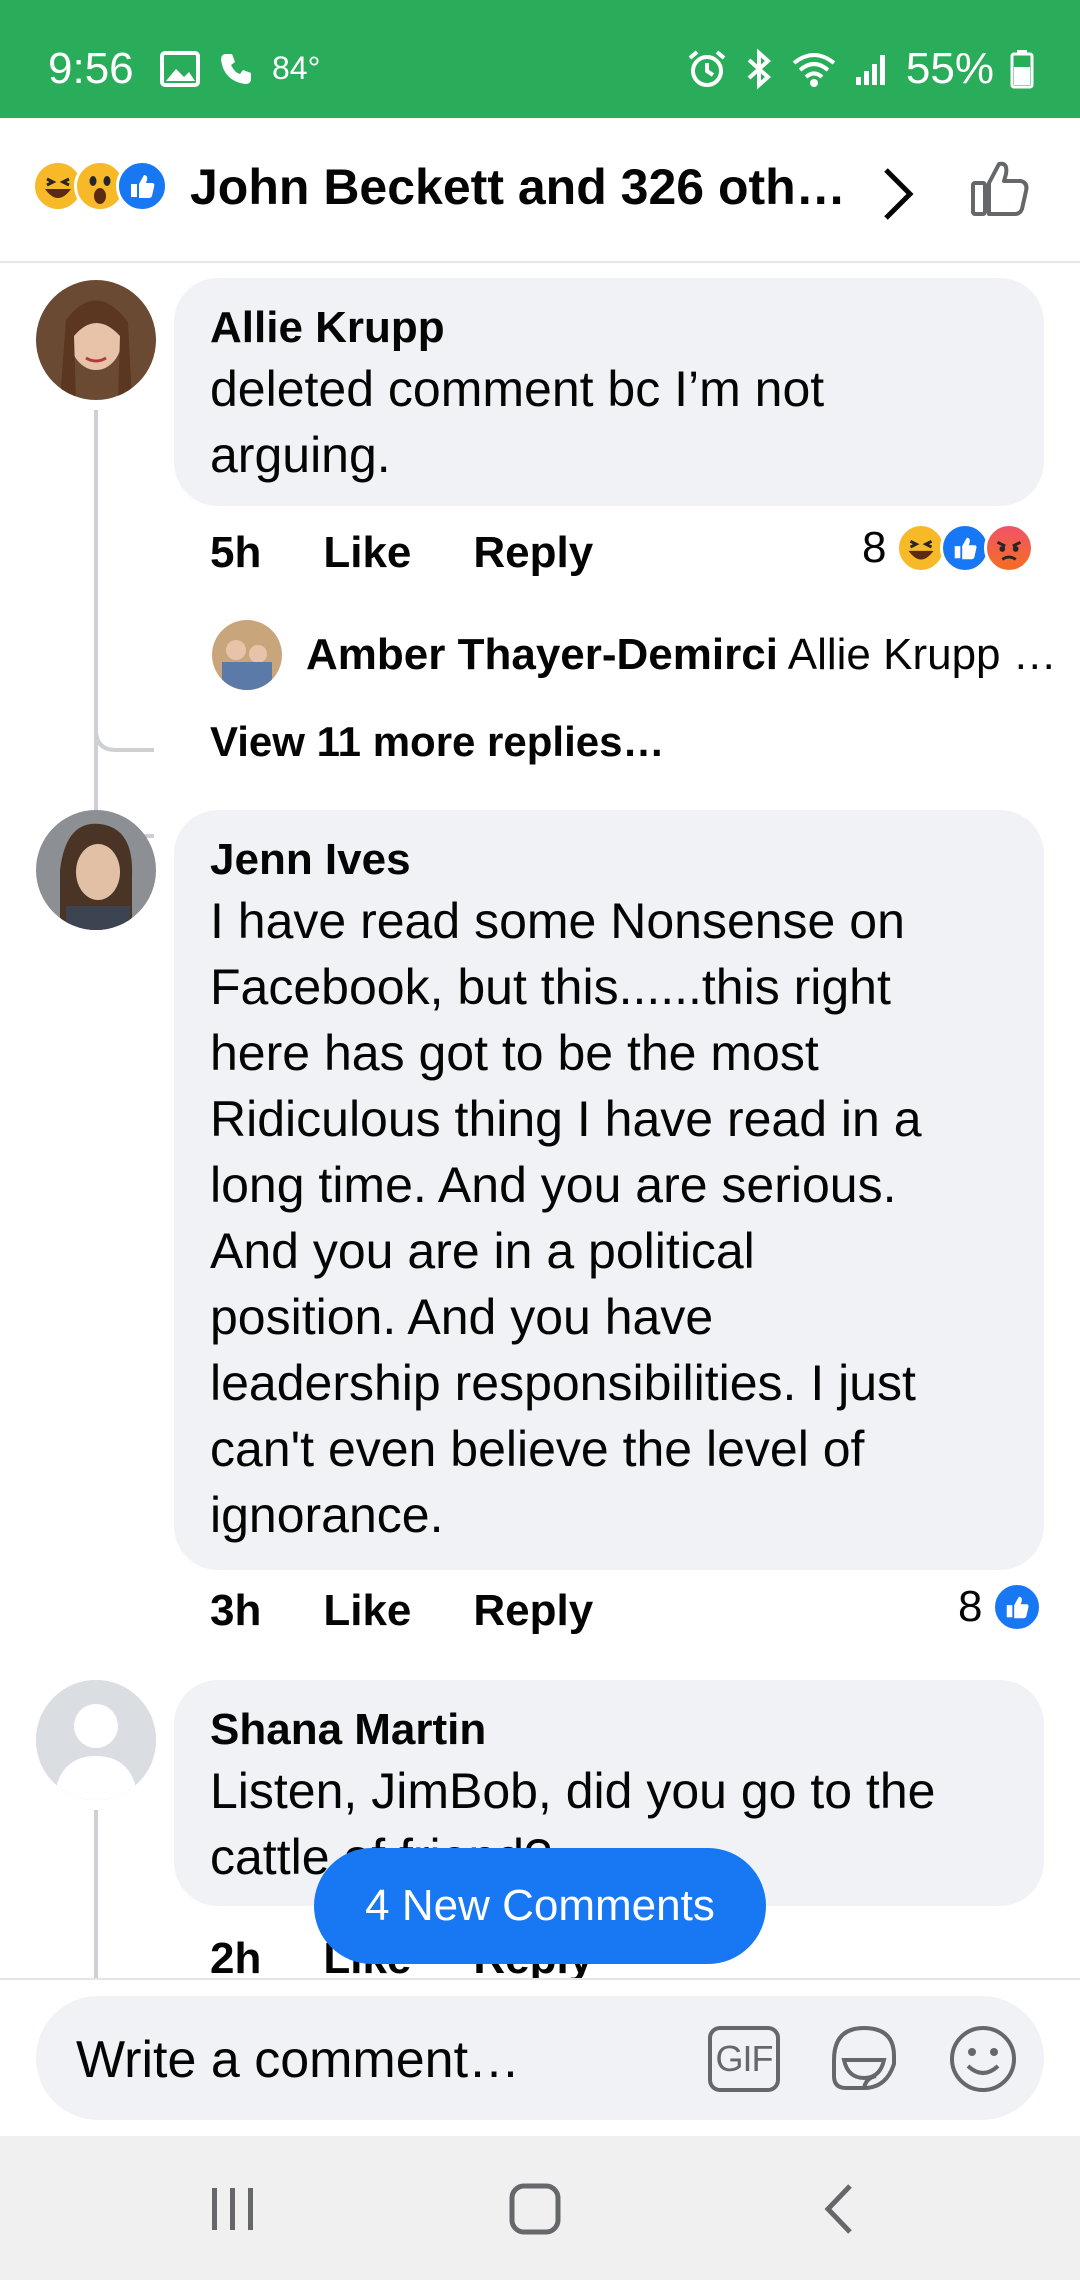  What do you see at coordinates (514, 1053) in the screenshot?
I see `comment-text-line: here has got to be the most` at bounding box center [514, 1053].